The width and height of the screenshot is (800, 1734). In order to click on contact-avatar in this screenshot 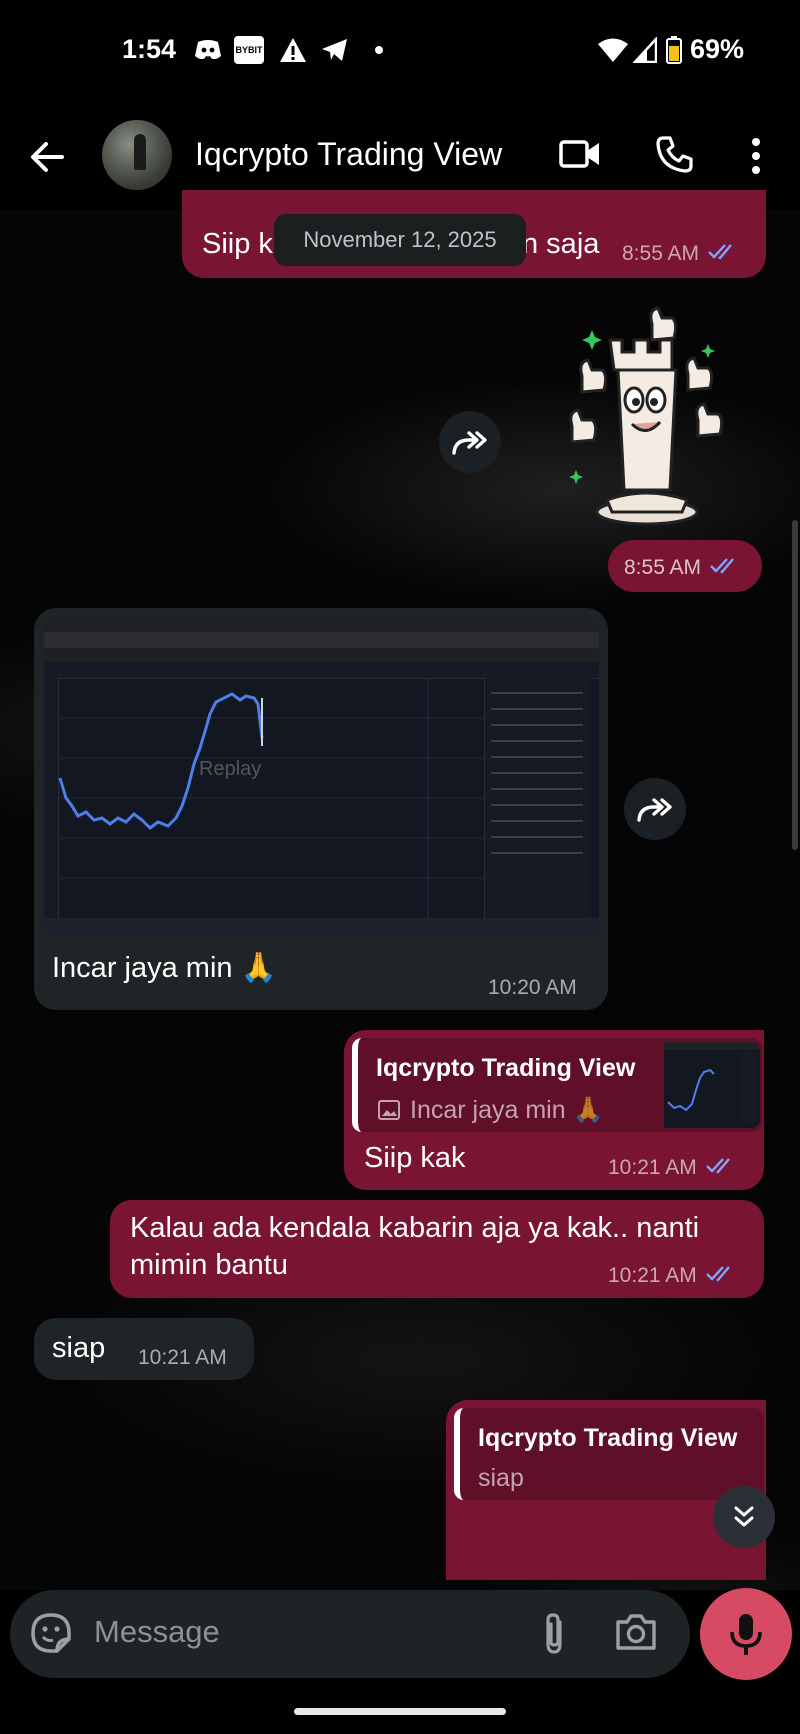, I will do `click(137, 155)`.